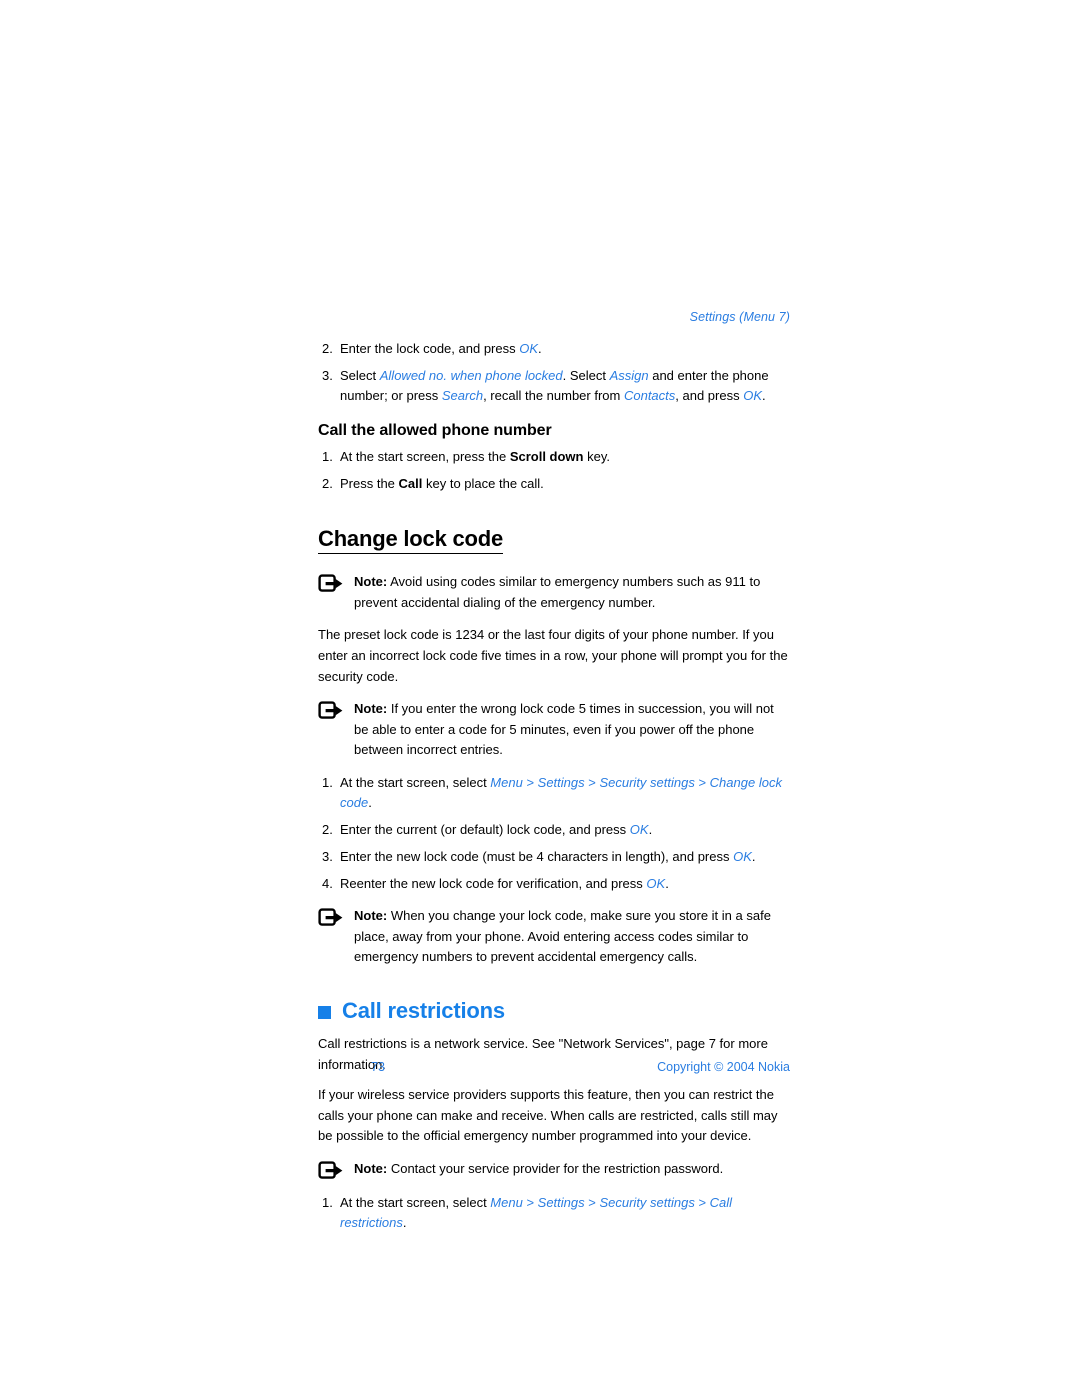 This screenshot has height=1397, width=1080. What do you see at coordinates (324, 1012) in the screenshot?
I see `square-bullet-icon` at bounding box center [324, 1012].